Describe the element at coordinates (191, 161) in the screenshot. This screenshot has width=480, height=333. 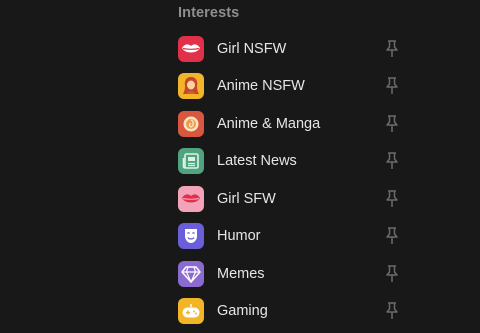
I see `newspaper-icon` at that location.